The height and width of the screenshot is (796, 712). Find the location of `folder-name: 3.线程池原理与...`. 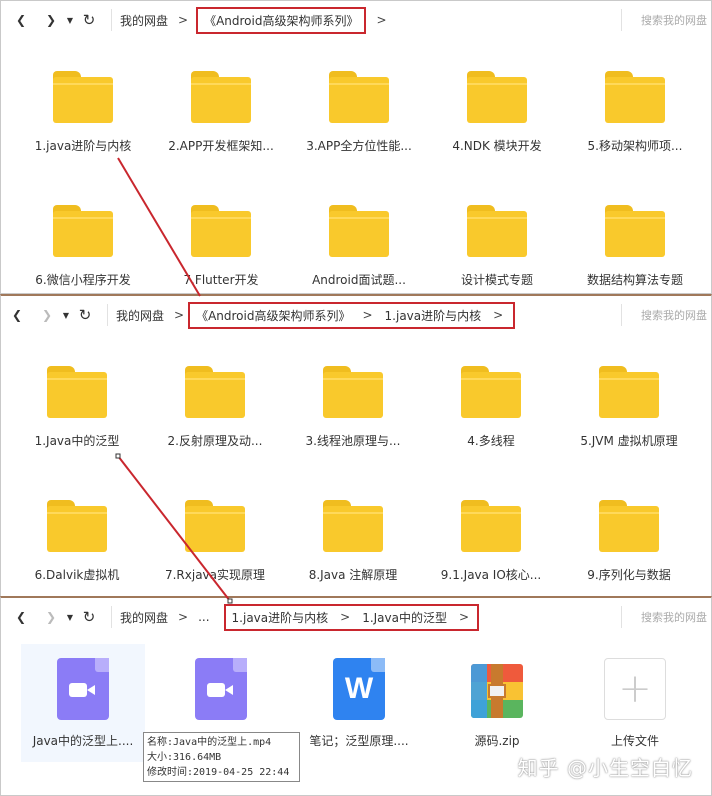

folder-name: 3.线程池原理与... is located at coordinates (353, 441).